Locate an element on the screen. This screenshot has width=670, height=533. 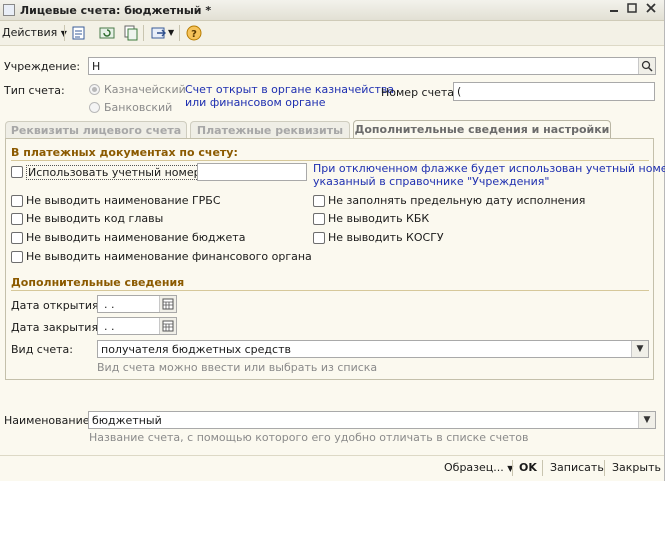
checkbox-no-budget-name-label: Не выводить наименование бюджета is located at coordinates (136, 237).